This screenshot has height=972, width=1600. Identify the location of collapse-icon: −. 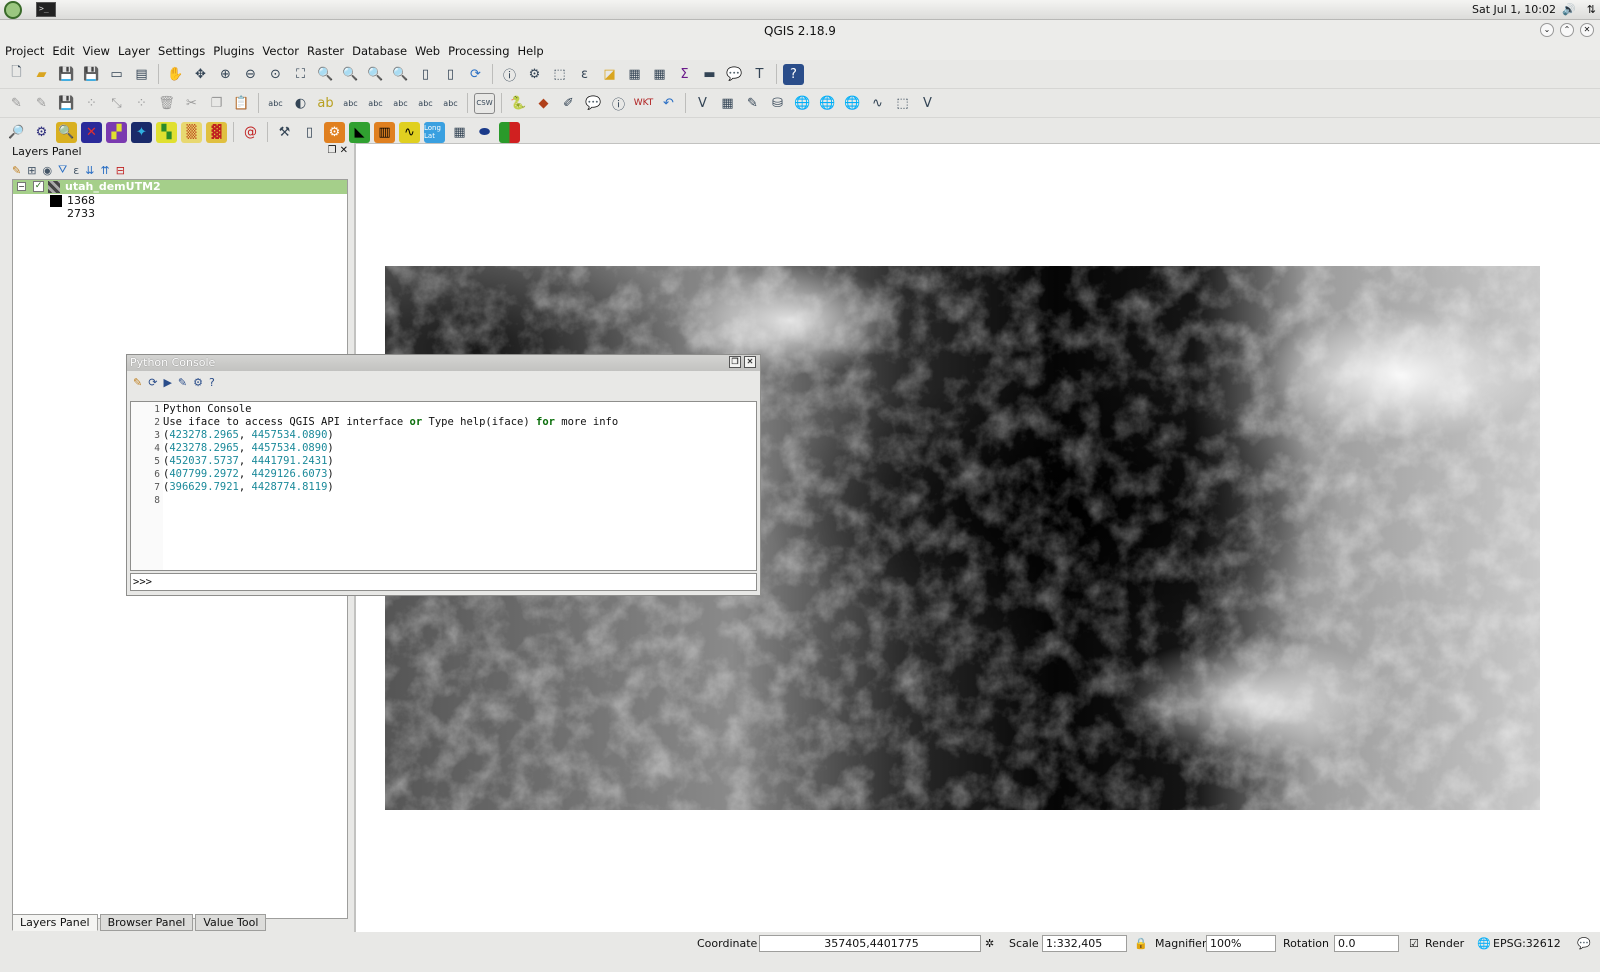
(21, 186).